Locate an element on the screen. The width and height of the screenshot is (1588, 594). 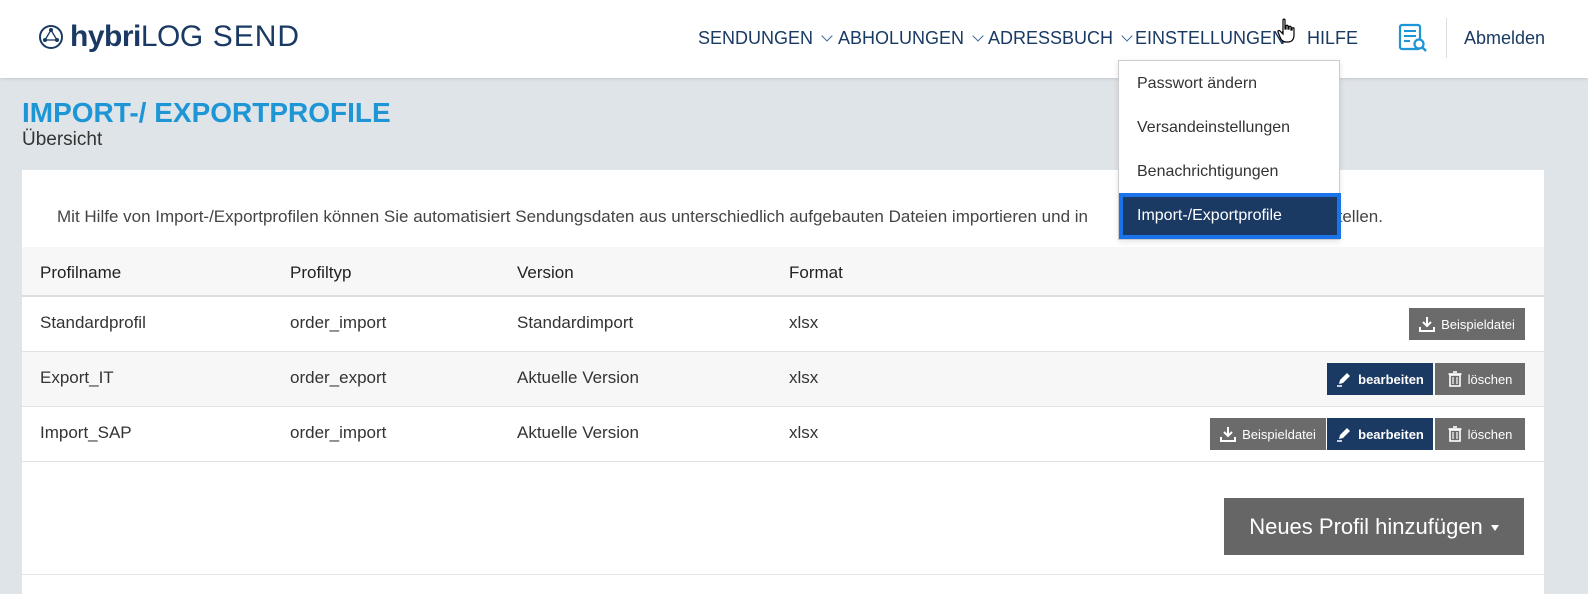
nav-hilfe: HILFE is located at coordinates (1332, 38).